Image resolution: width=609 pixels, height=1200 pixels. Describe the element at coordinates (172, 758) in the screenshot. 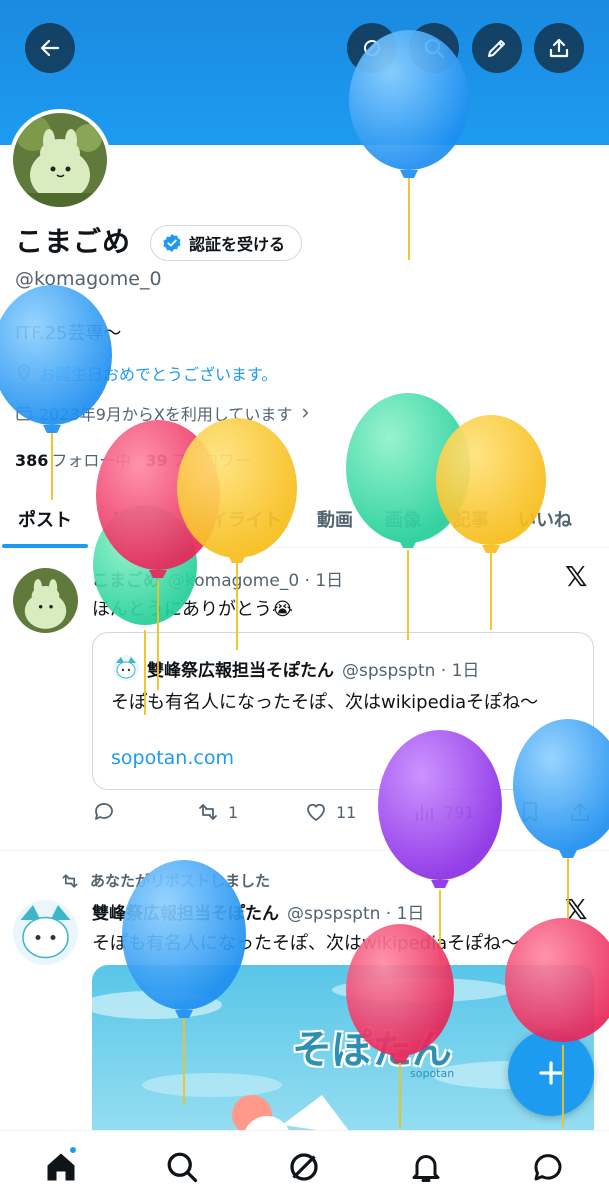

I see `quoted-post-link: sopotan.com` at that location.